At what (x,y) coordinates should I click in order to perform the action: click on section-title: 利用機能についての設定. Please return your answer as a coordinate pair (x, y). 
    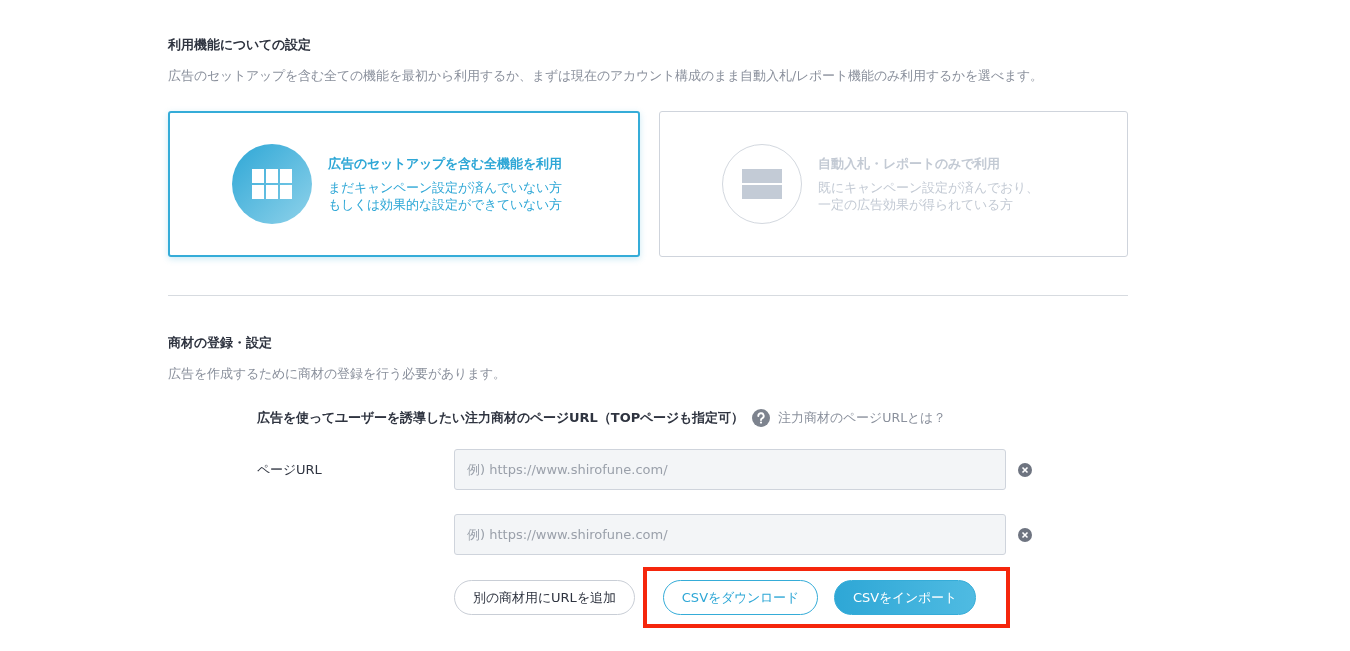
    Looking at the image, I should click on (240, 45).